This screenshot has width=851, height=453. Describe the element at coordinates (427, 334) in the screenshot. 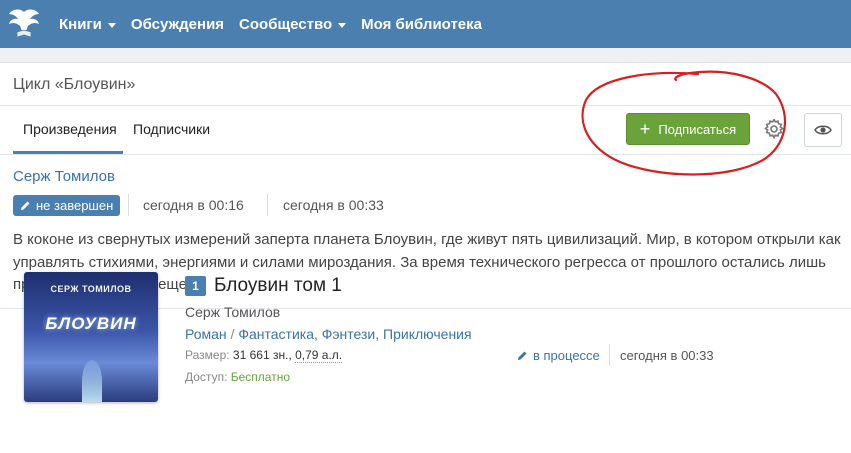

I see `genre-link: Приключения` at that location.